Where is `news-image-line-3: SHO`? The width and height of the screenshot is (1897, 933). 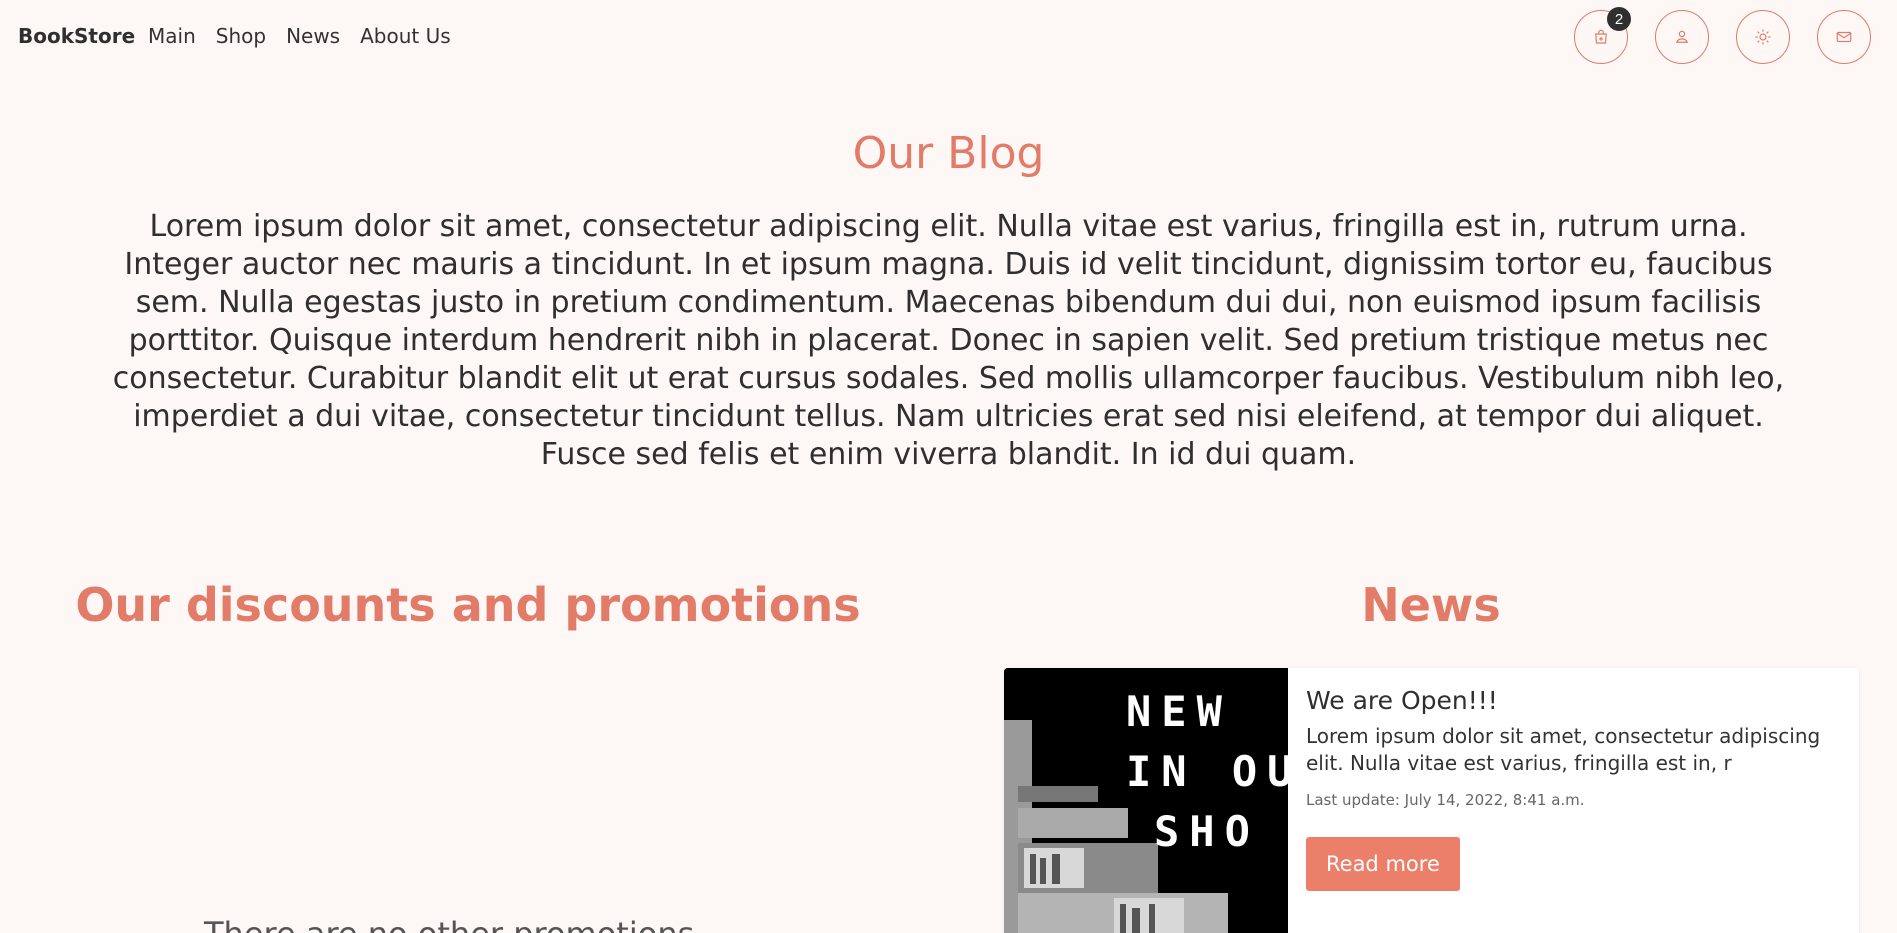
news-image-line-3: SHO is located at coordinates (1207, 831).